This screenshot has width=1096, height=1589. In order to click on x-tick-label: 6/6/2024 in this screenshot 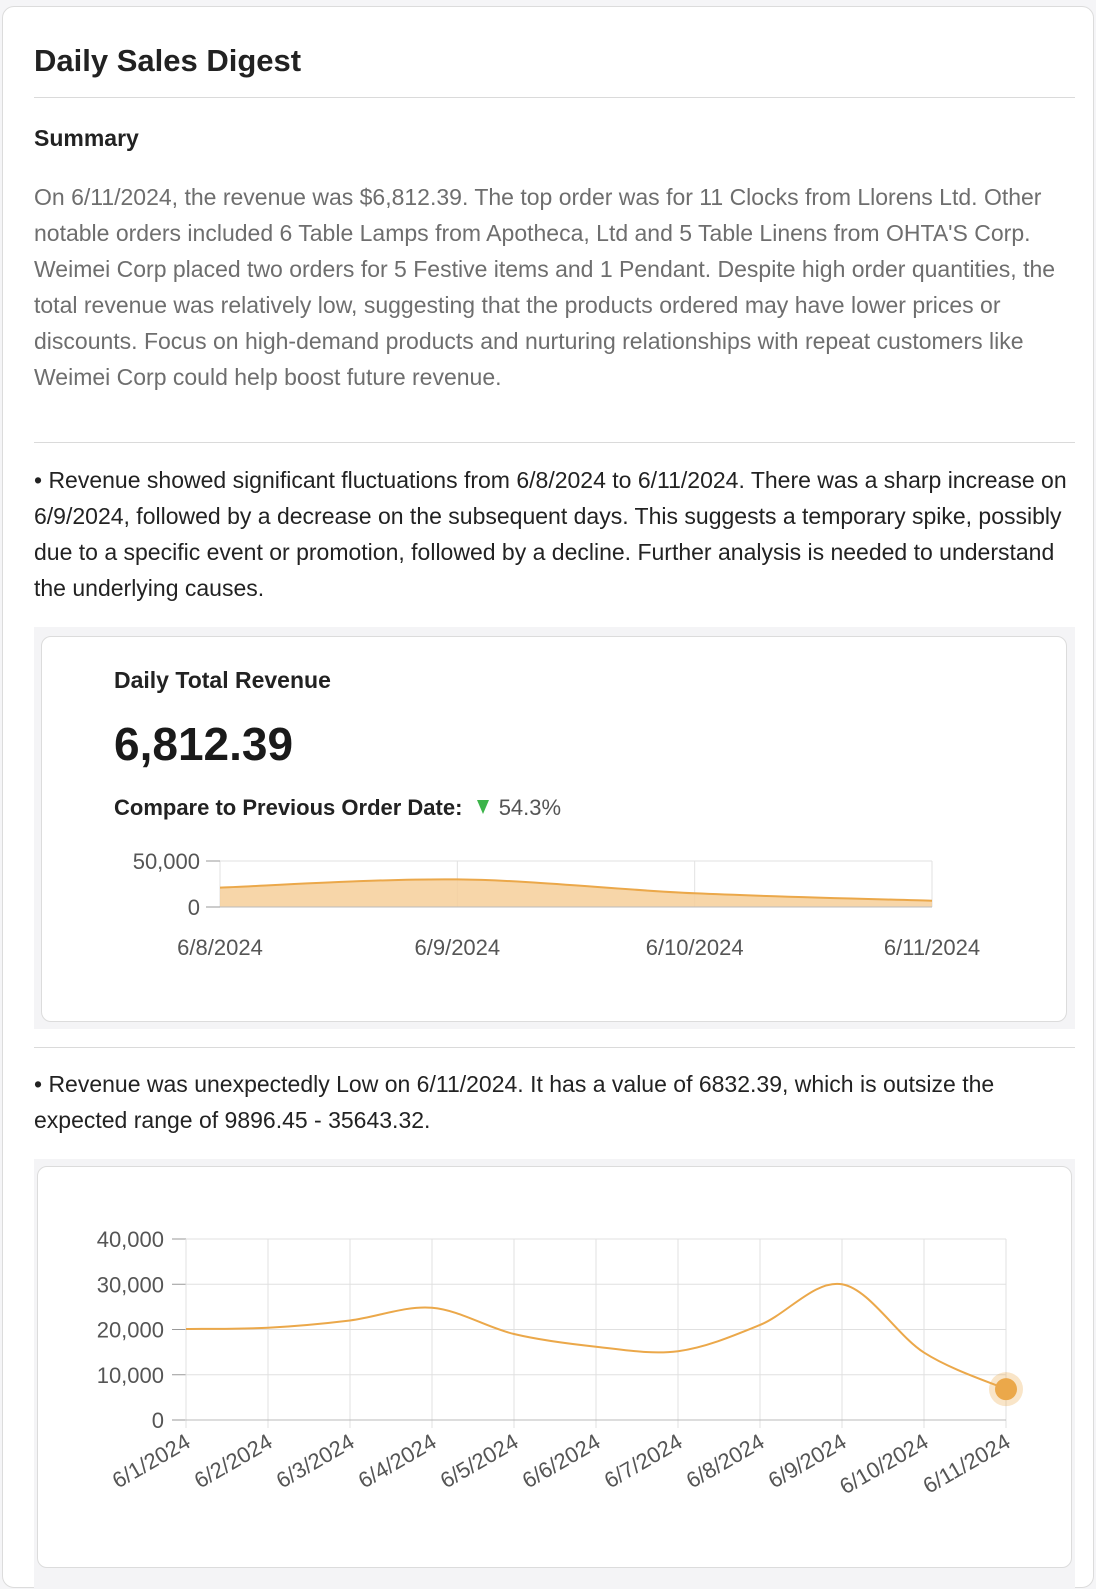, I will do `click(561, 1461)`.